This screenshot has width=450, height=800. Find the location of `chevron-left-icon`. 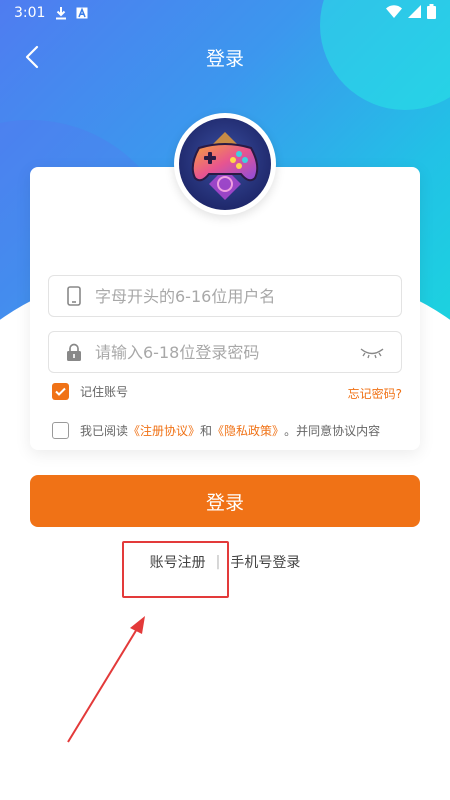

chevron-left-icon is located at coordinates (32, 57).